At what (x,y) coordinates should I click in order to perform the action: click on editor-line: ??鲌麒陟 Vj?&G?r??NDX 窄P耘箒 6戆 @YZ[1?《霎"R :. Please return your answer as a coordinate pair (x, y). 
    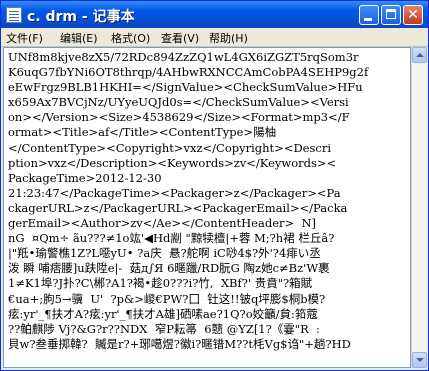
    Looking at the image, I should click on (164, 328).